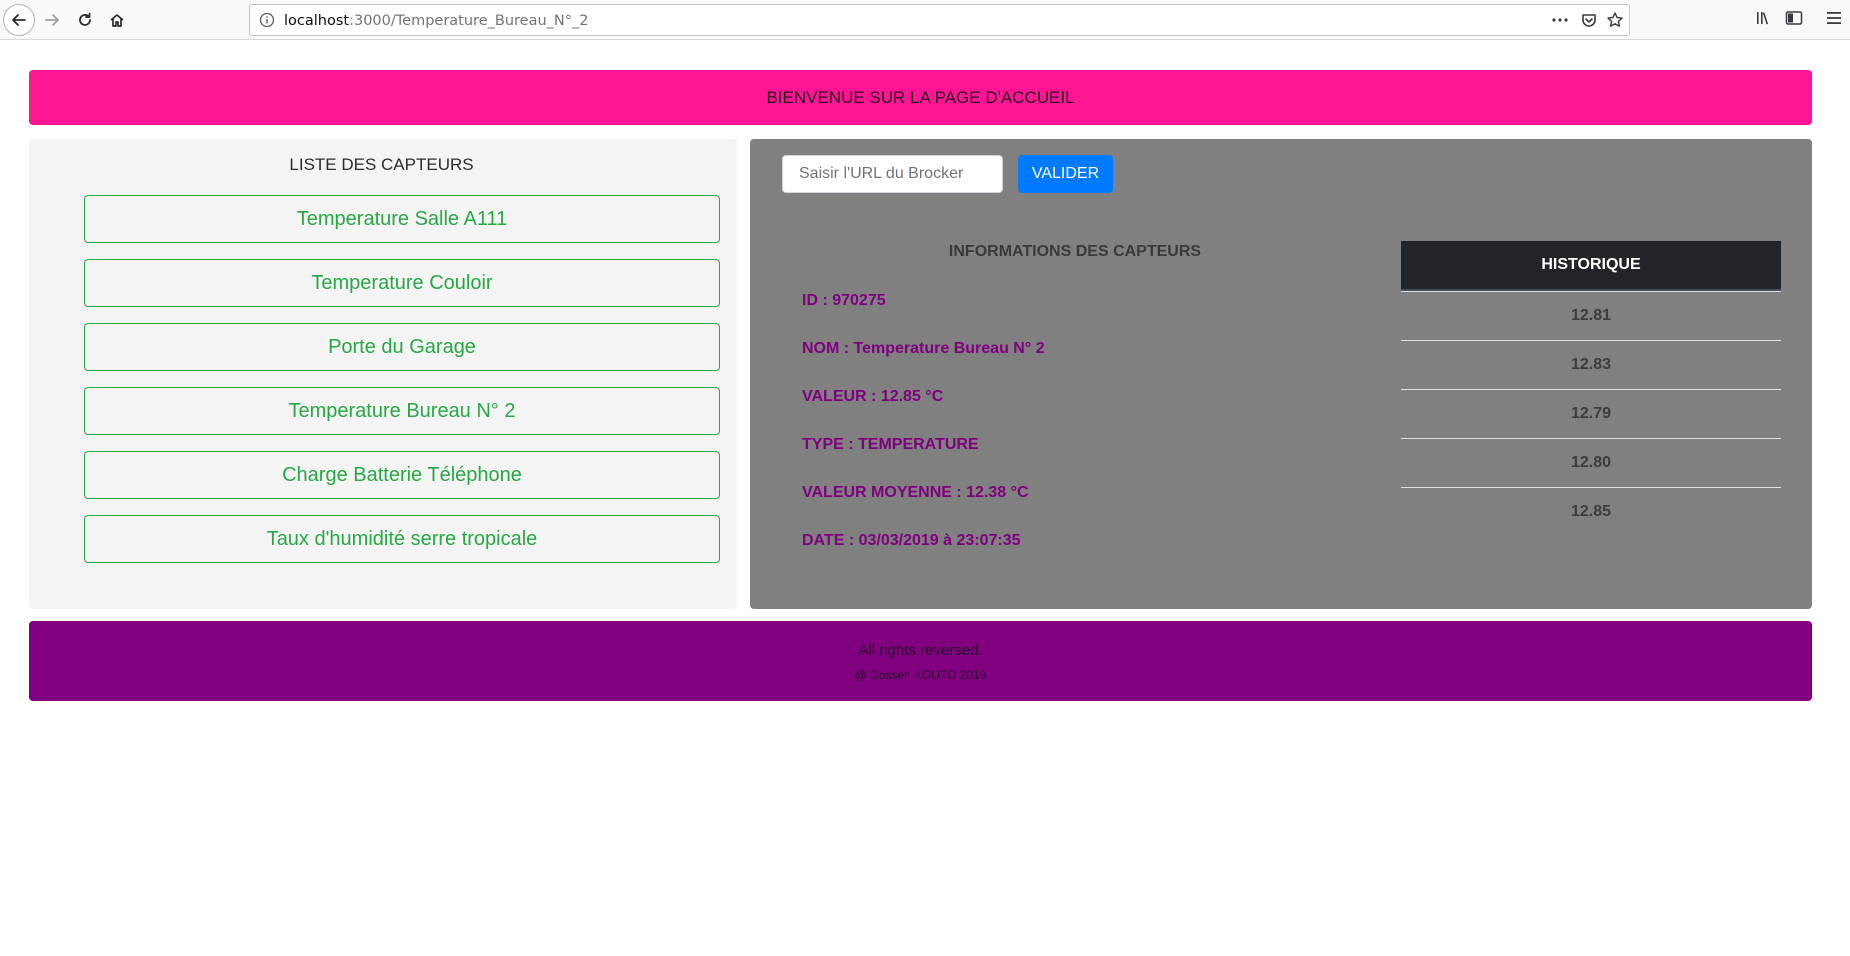  I want to click on url-bar: localhost:3000/Temperature_Bureau_N°_2, so click(939, 20).